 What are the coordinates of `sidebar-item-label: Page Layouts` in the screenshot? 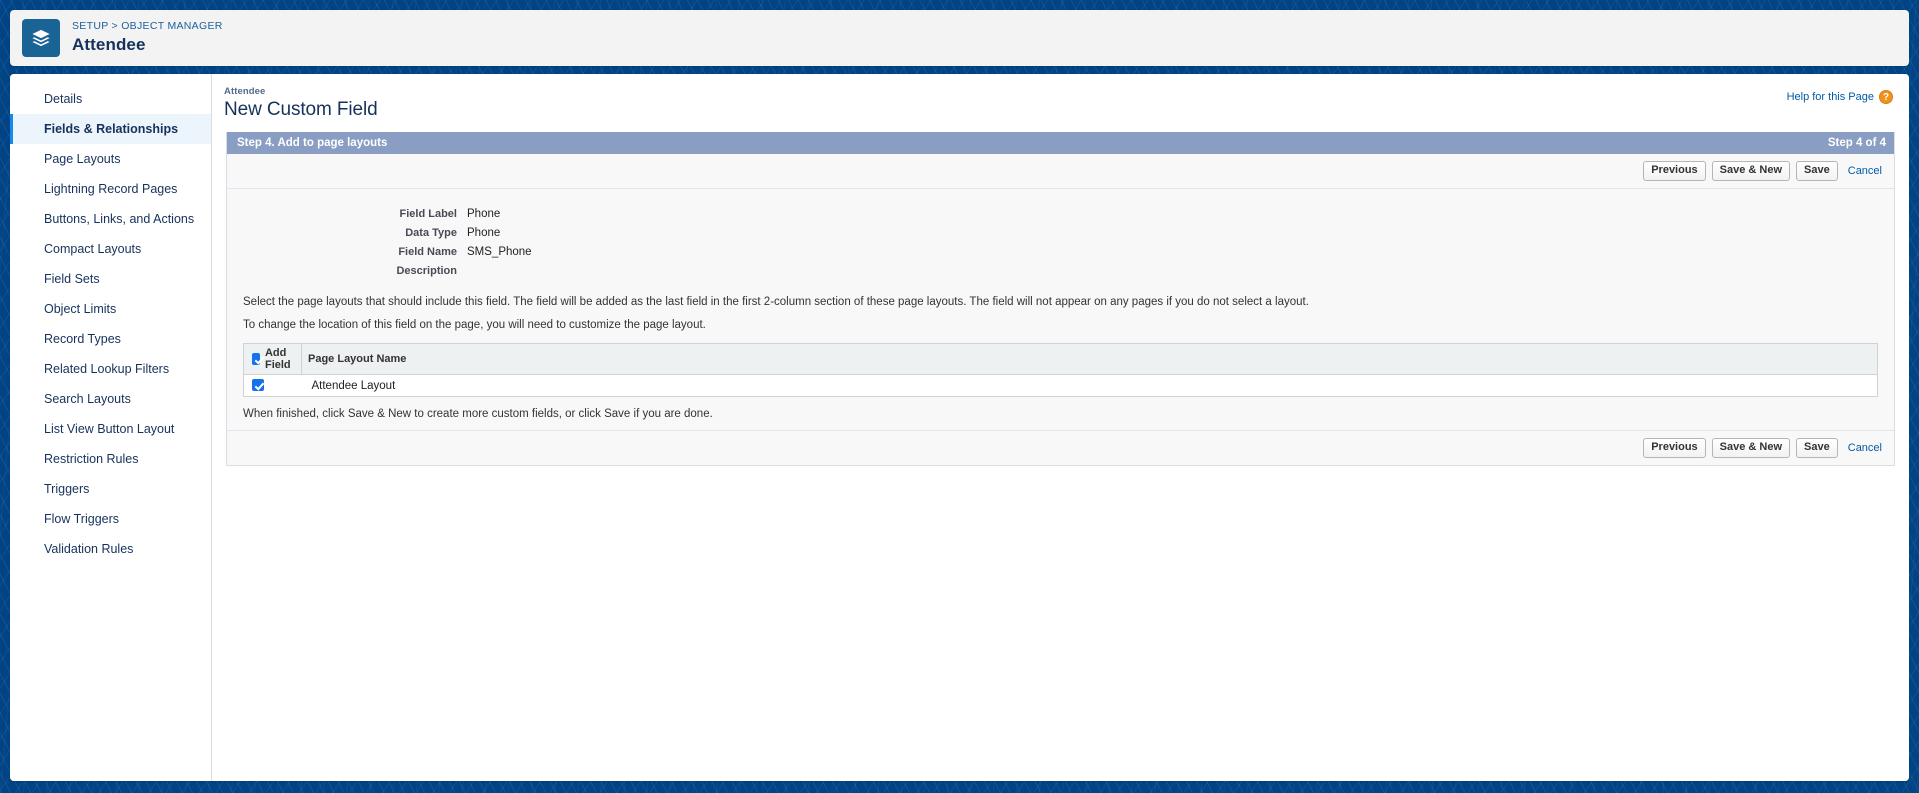 It's located at (82, 159).